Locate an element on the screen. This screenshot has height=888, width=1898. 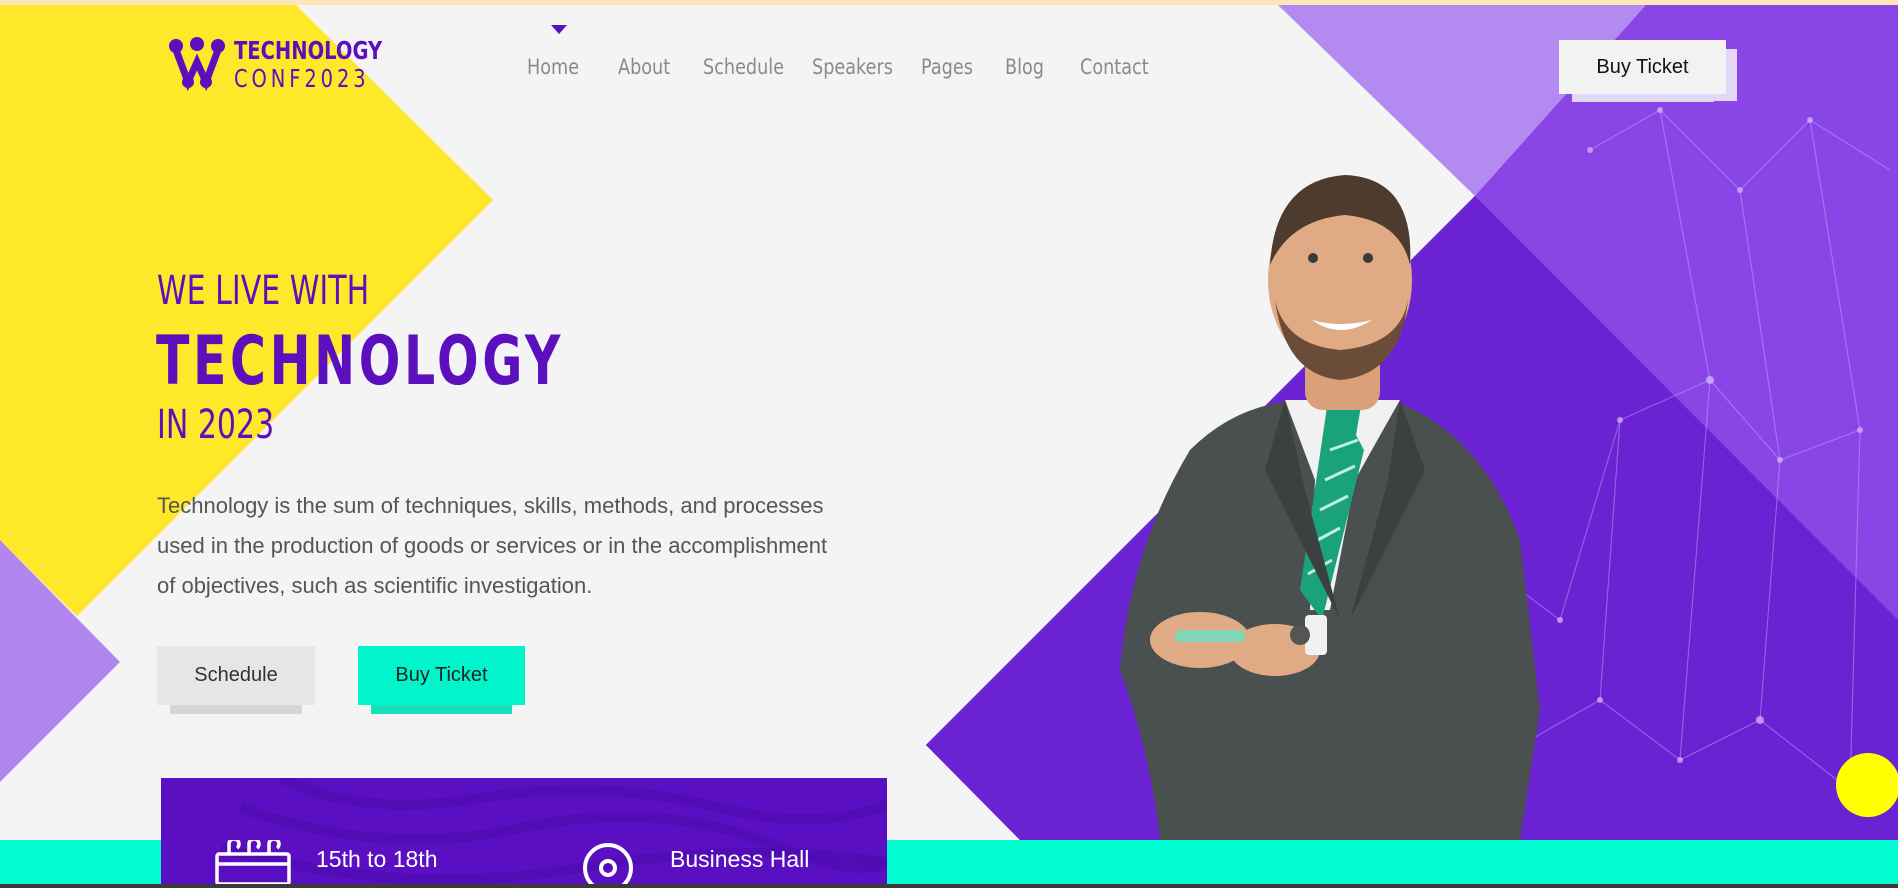
bottom-scroll-bar is located at coordinates (949, 886).